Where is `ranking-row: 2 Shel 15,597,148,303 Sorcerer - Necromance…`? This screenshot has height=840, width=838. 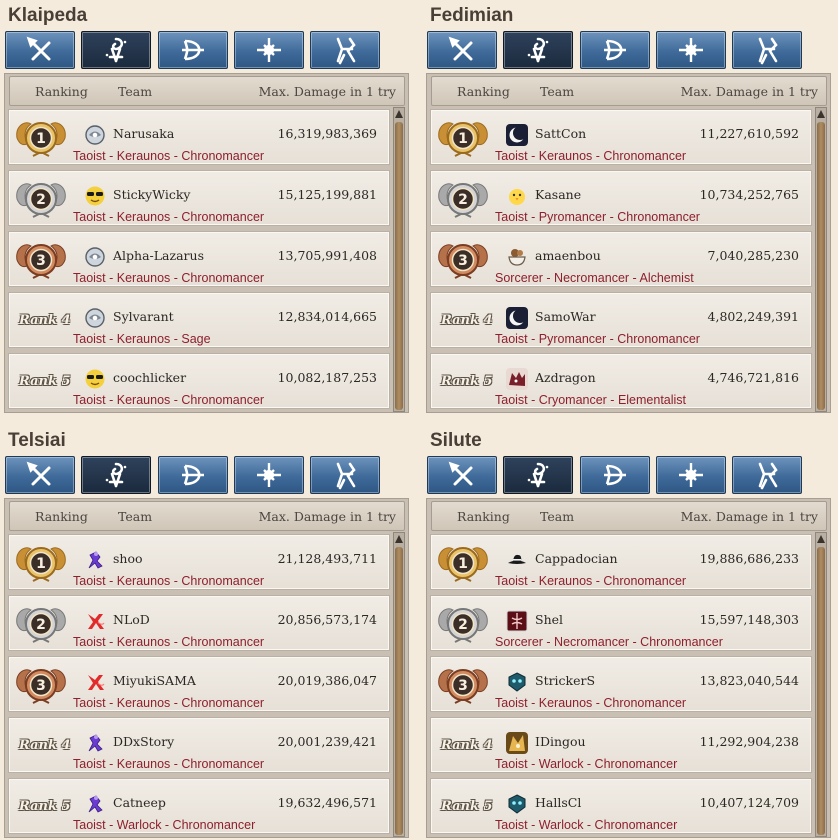
ranking-row: 2 Shel 15,597,148,303 Sorcerer - Necromance… is located at coordinates (621, 623).